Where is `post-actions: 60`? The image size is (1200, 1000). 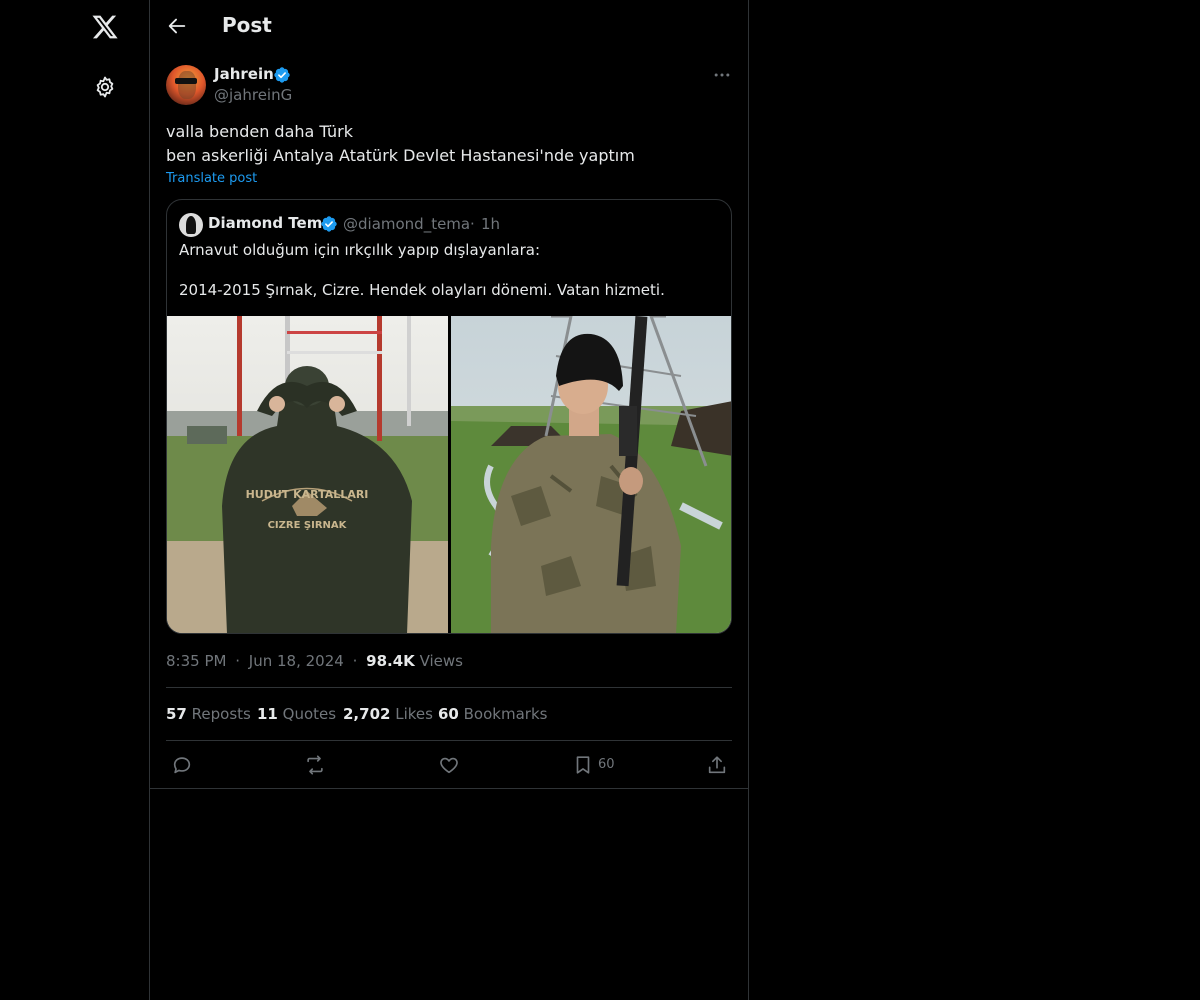
post-actions: 60 is located at coordinates (449, 766).